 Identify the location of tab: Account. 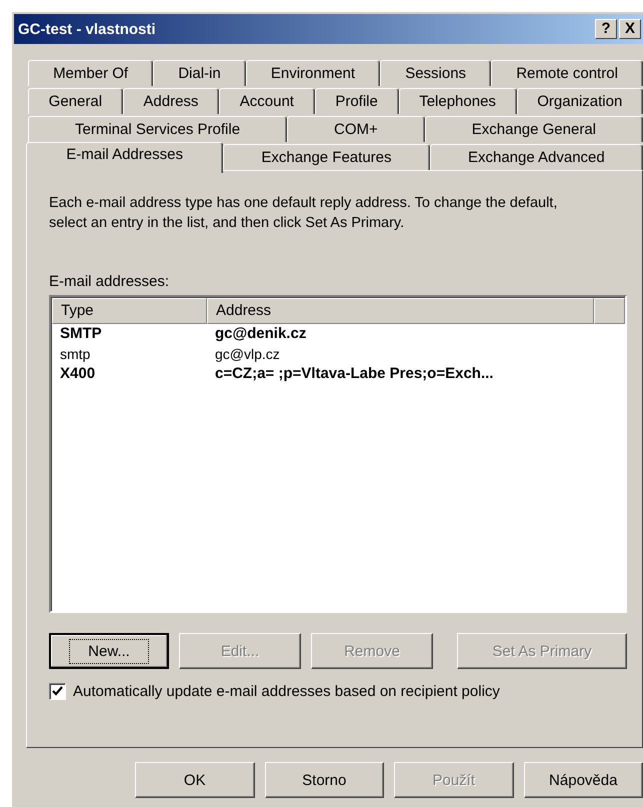
(267, 101).